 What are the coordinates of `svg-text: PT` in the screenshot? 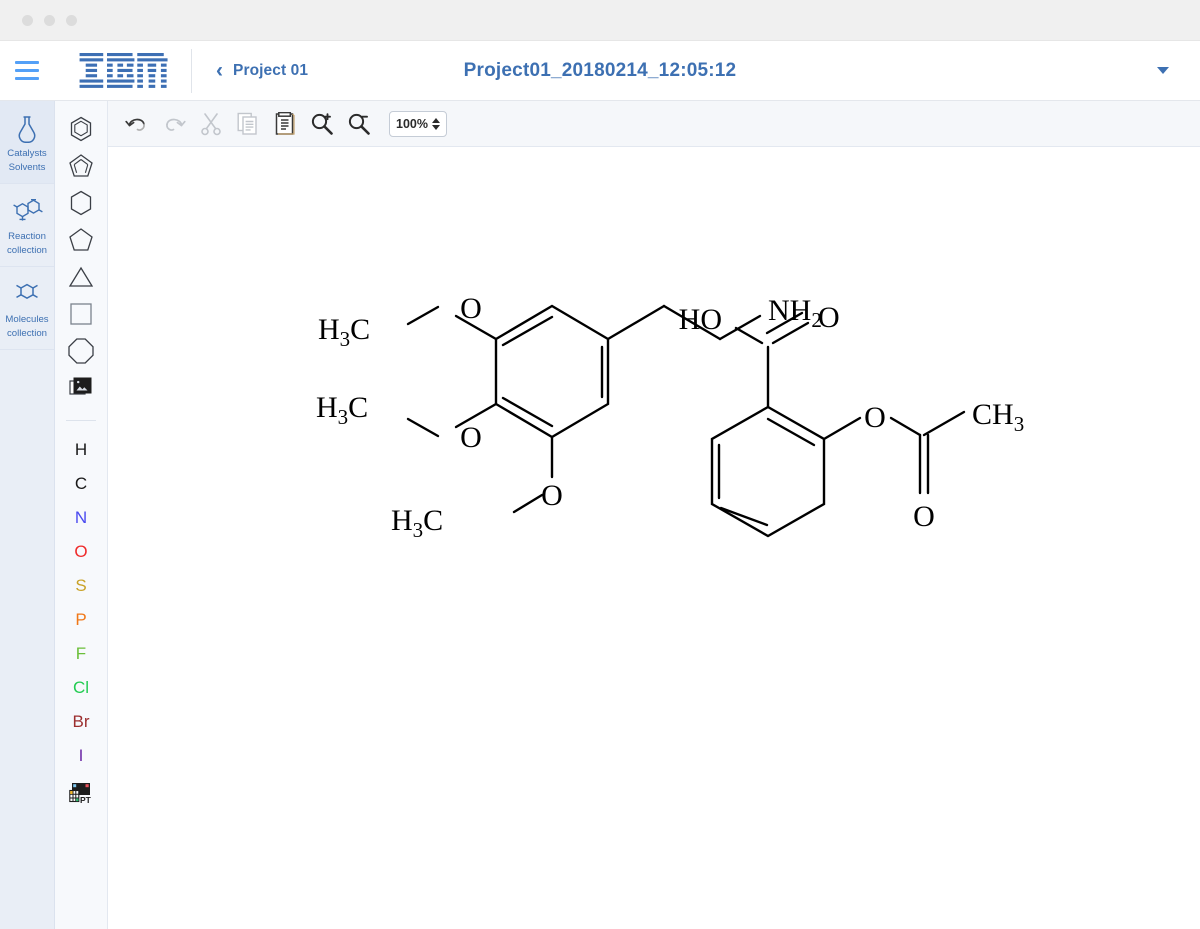 It's located at (86, 800).